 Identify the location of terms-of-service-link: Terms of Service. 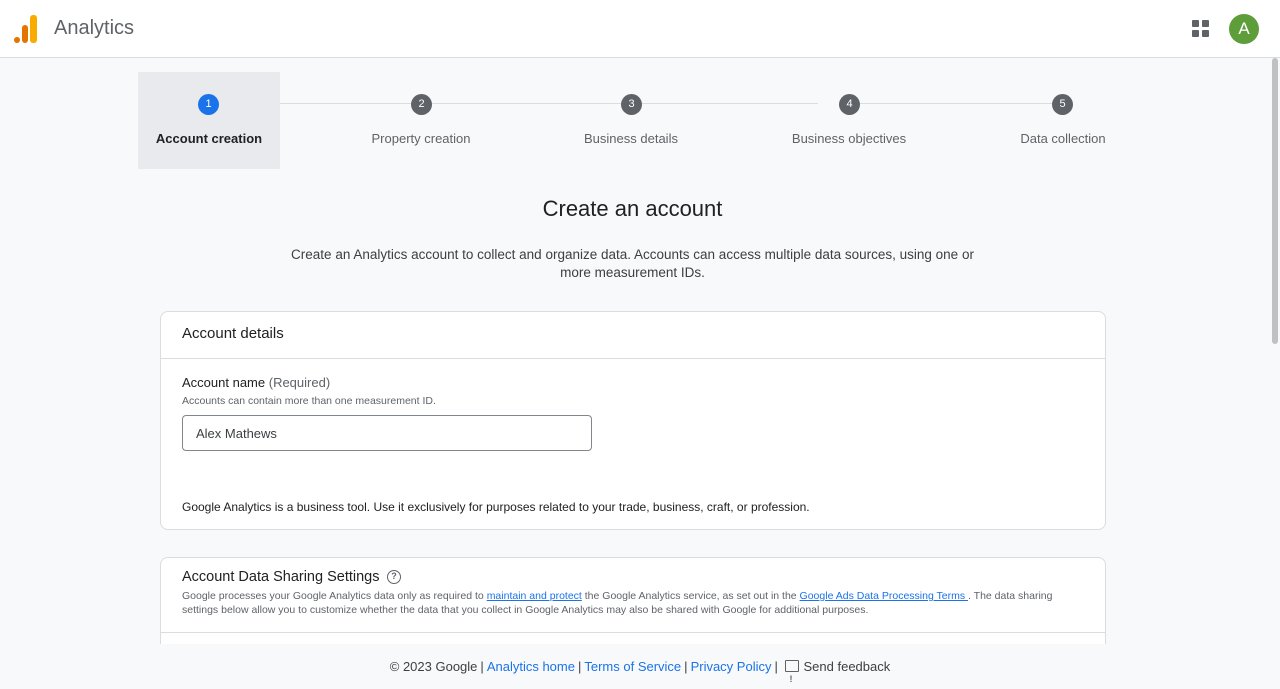
(632, 666).